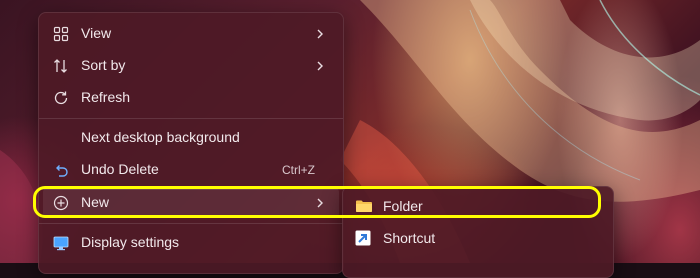 This screenshot has width=700, height=278. What do you see at coordinates (130, 242) in the screenshot?
I see `menu-item-label: Display settings` at bounding box center [130, 242].